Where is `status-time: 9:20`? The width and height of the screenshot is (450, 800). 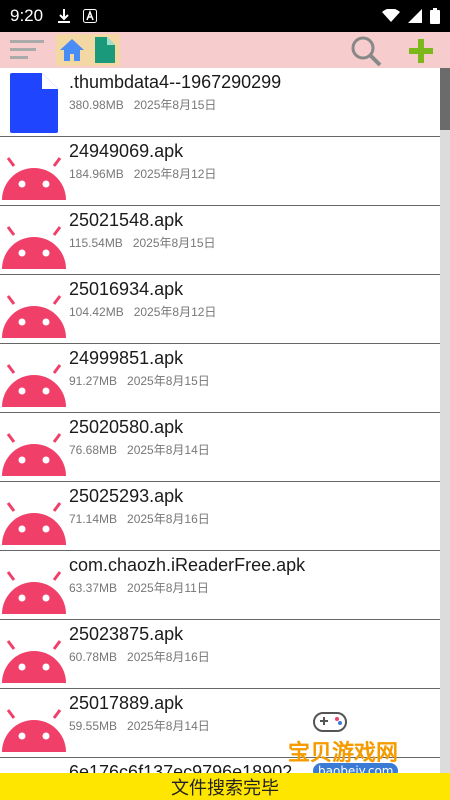
status-time: 9:20 is located at coordinates (27, 15).